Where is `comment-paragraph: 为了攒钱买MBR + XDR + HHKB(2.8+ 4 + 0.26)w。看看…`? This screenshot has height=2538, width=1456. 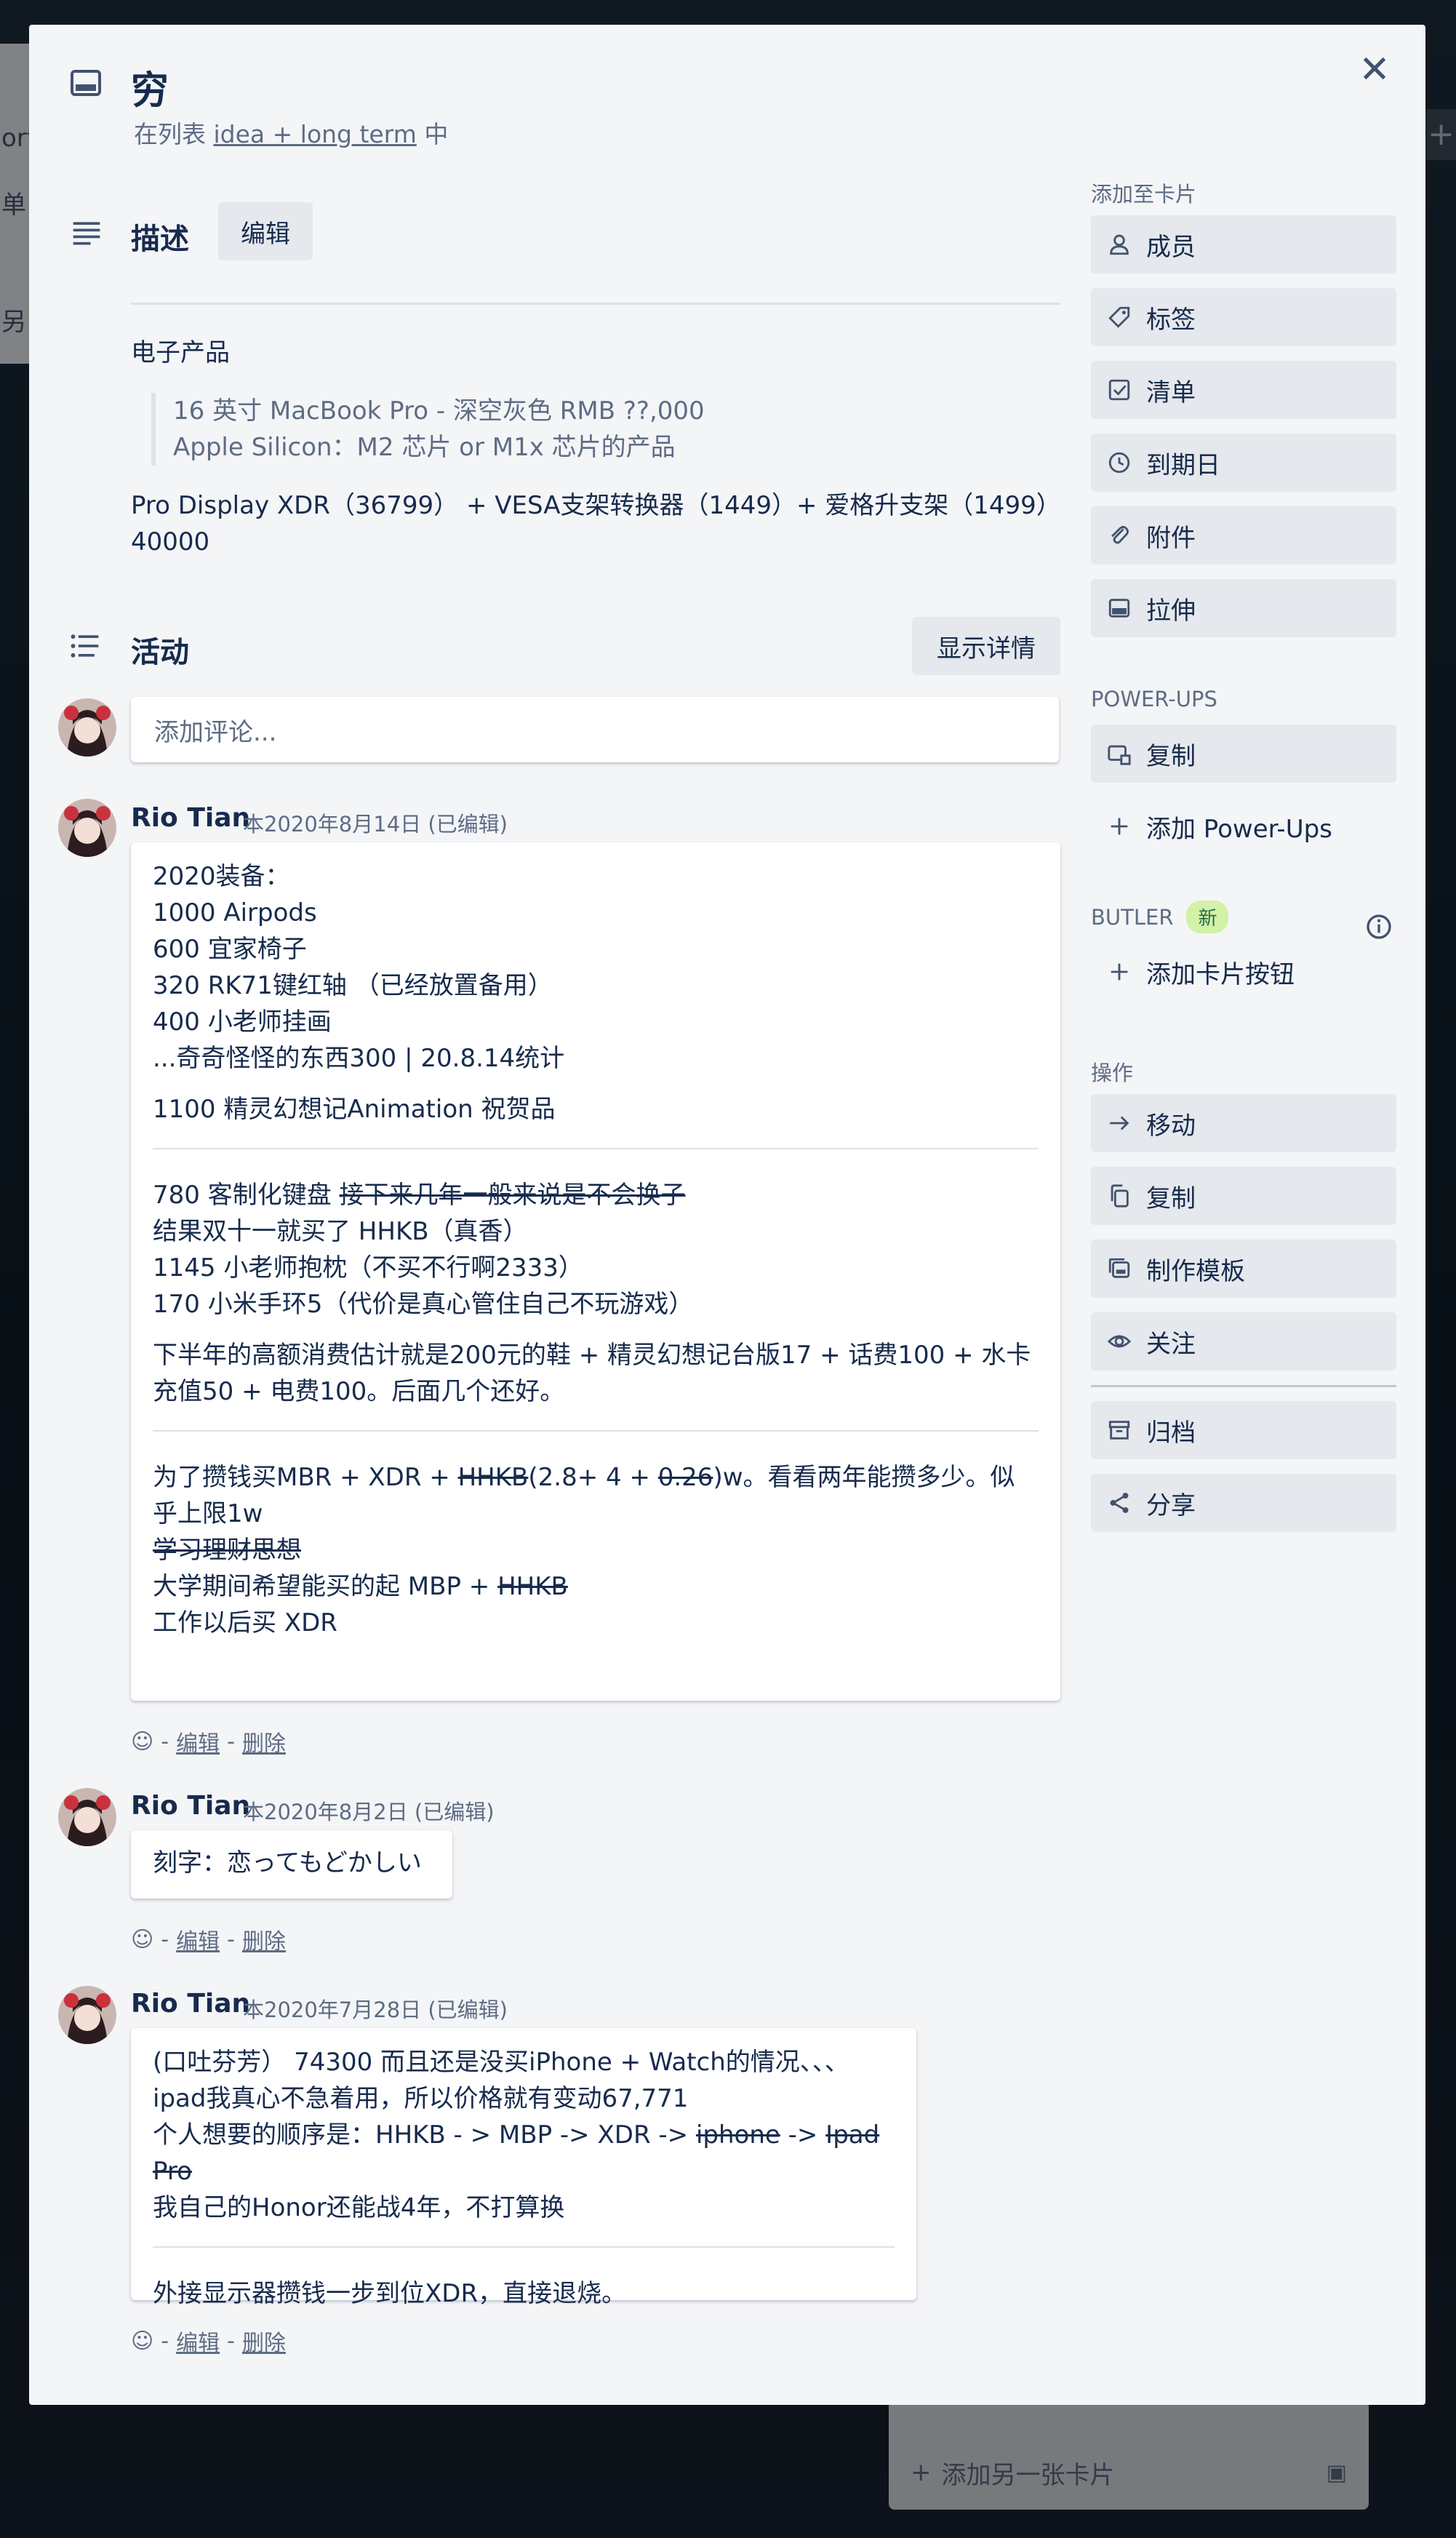
comment-paragraph: 为了攒钱买MBR + XDR + HHKB(2.8+ 4 + 0.26)w。看看… is located at coordinates (584, 1495).